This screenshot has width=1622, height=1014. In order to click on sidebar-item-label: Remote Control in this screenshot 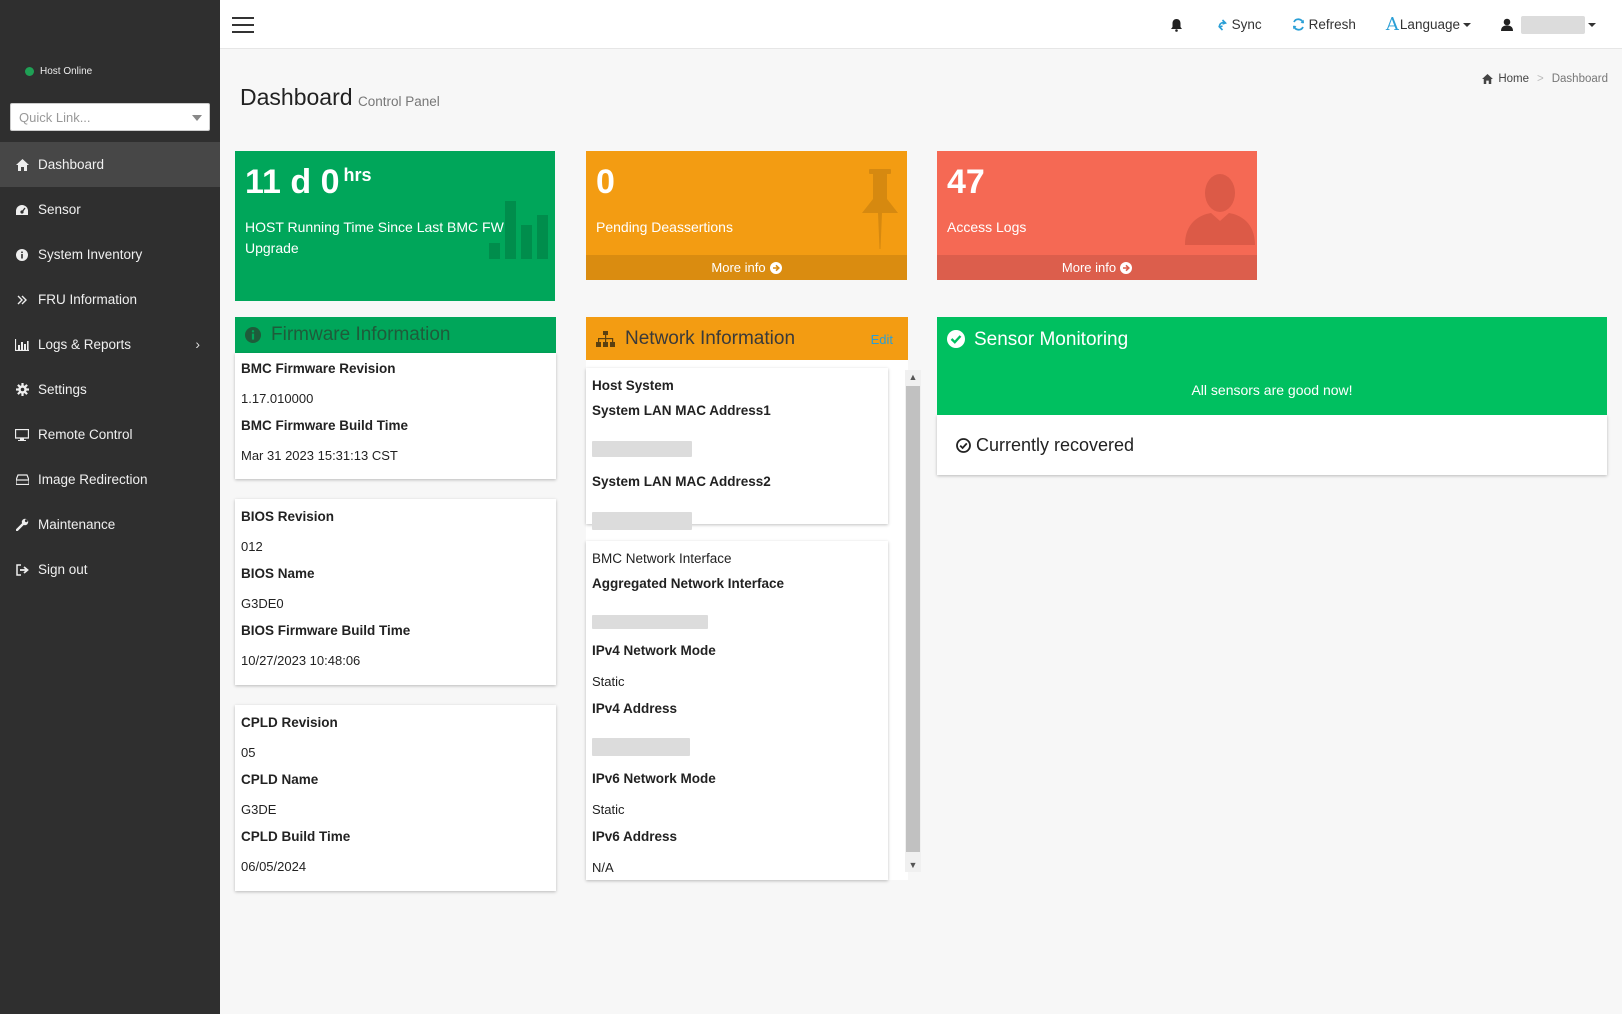, I will do `click(85, 434)`.